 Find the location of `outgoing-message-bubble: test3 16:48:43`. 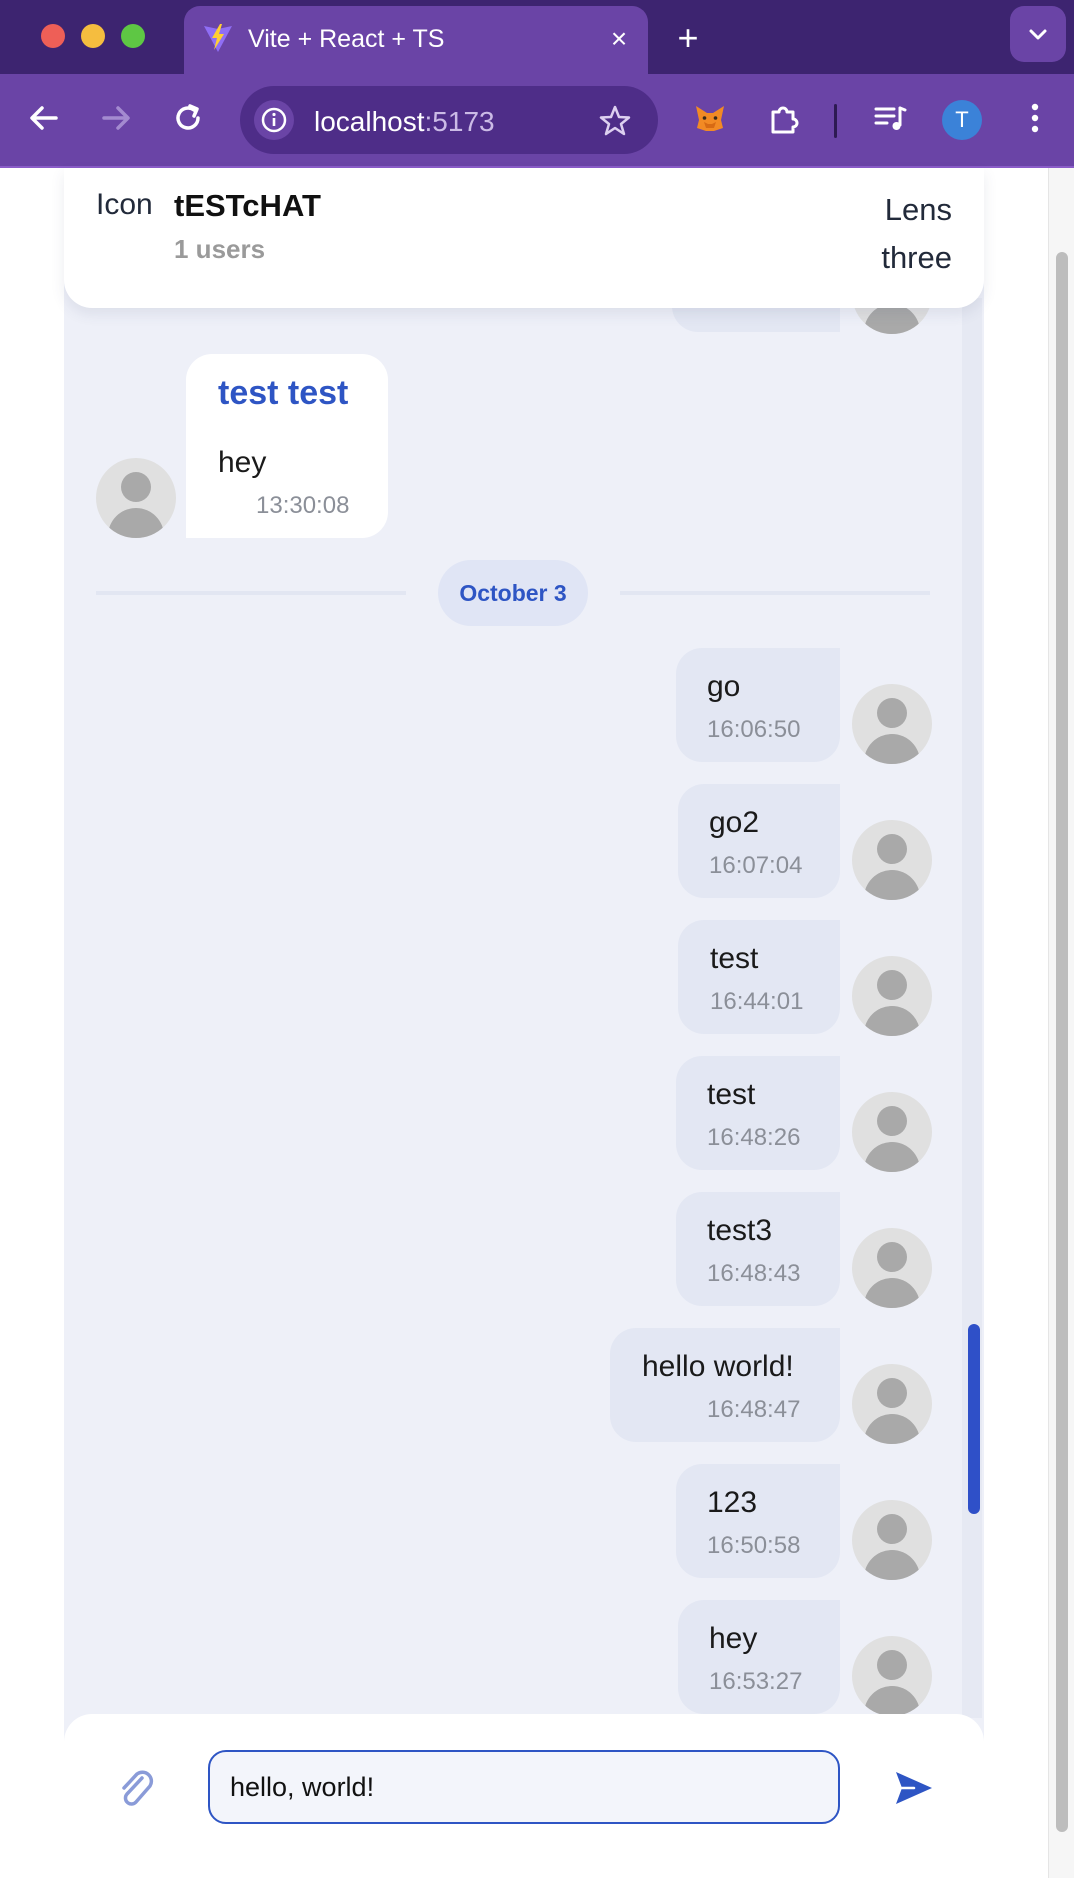

outgoing-message-bubble: test3 16:48:43 is located at coordinates (758, 1249).